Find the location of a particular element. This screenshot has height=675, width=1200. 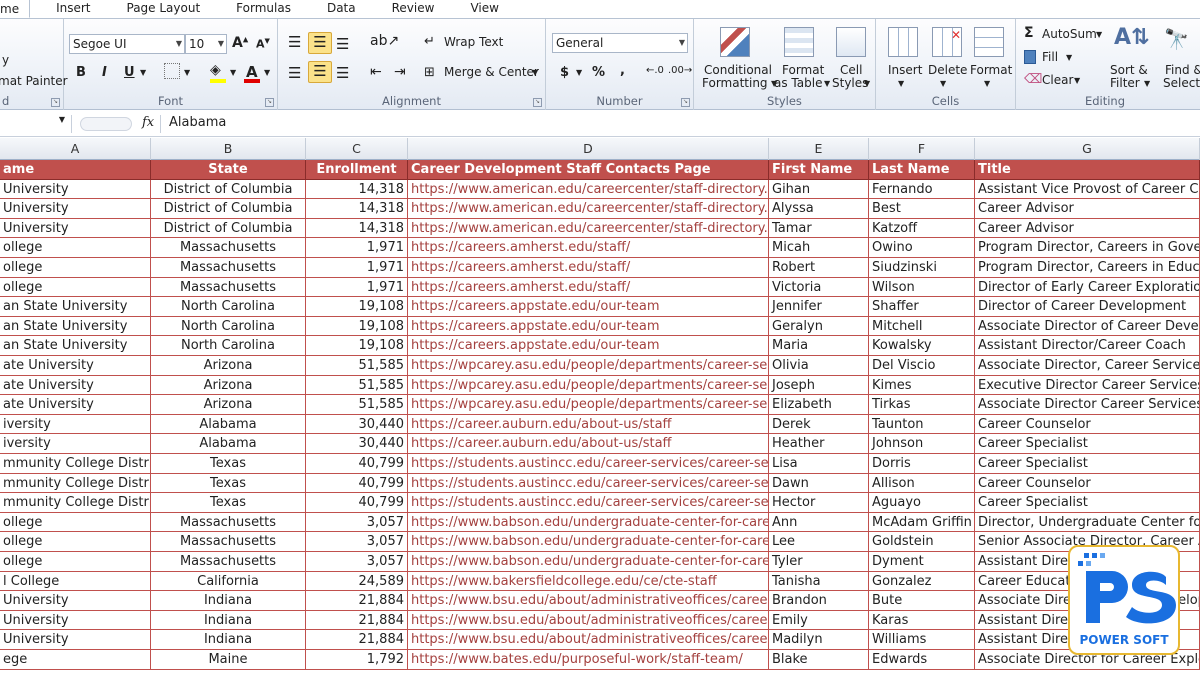

table-cell: Kimes is located at coordinates (922, 385).